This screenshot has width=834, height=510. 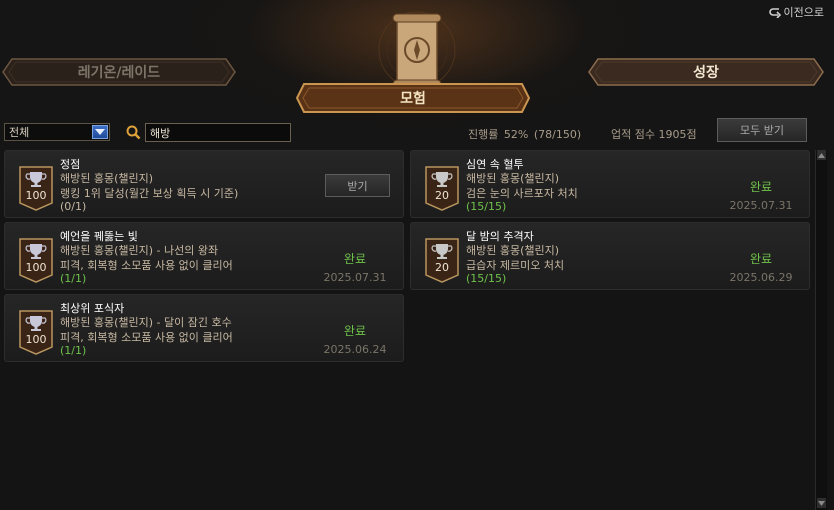 I want to click on filter-bar: 전체 진행률 52% (78/150) 업적 점수 1905점 모두 받기, so click(x=417, y=131).